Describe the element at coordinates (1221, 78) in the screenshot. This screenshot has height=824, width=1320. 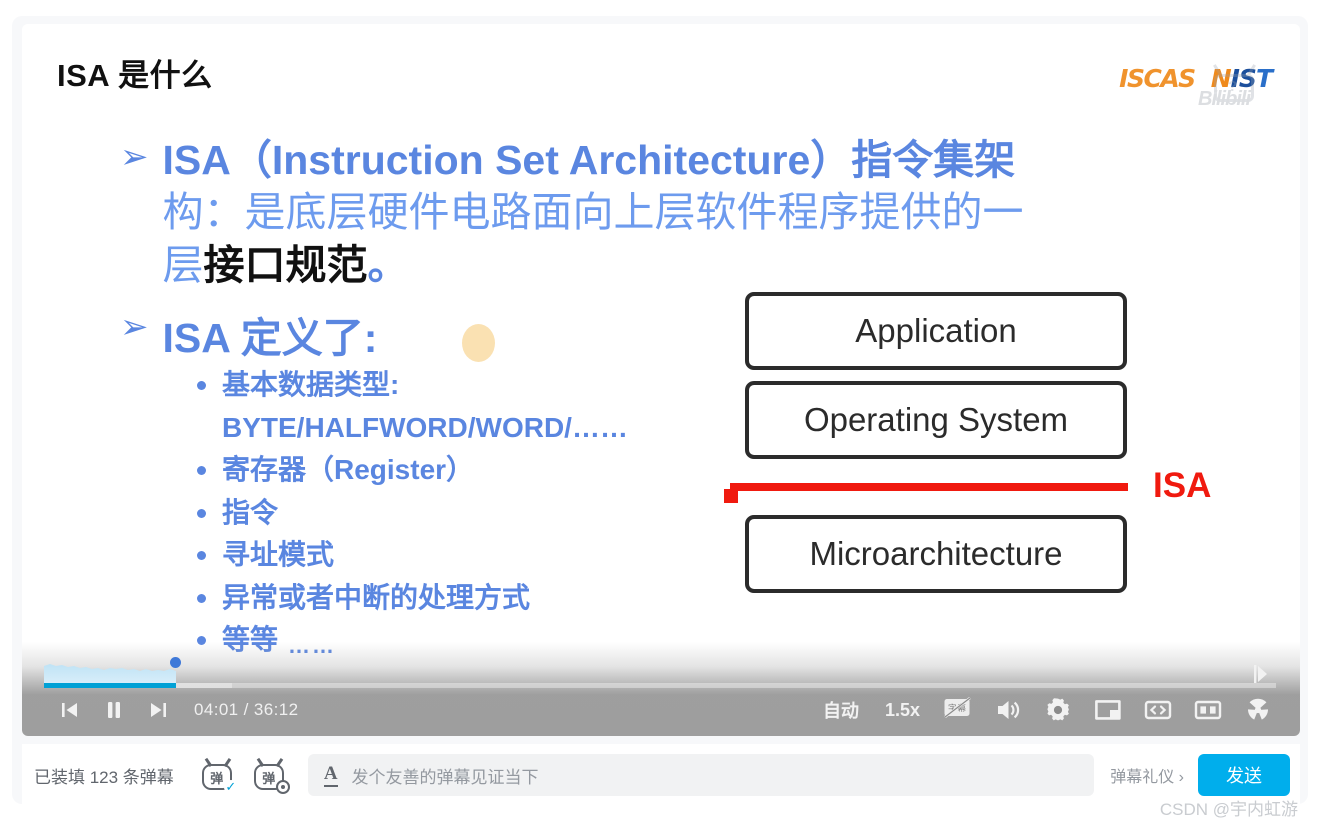
I see `nist-logo-n: N` at that location.